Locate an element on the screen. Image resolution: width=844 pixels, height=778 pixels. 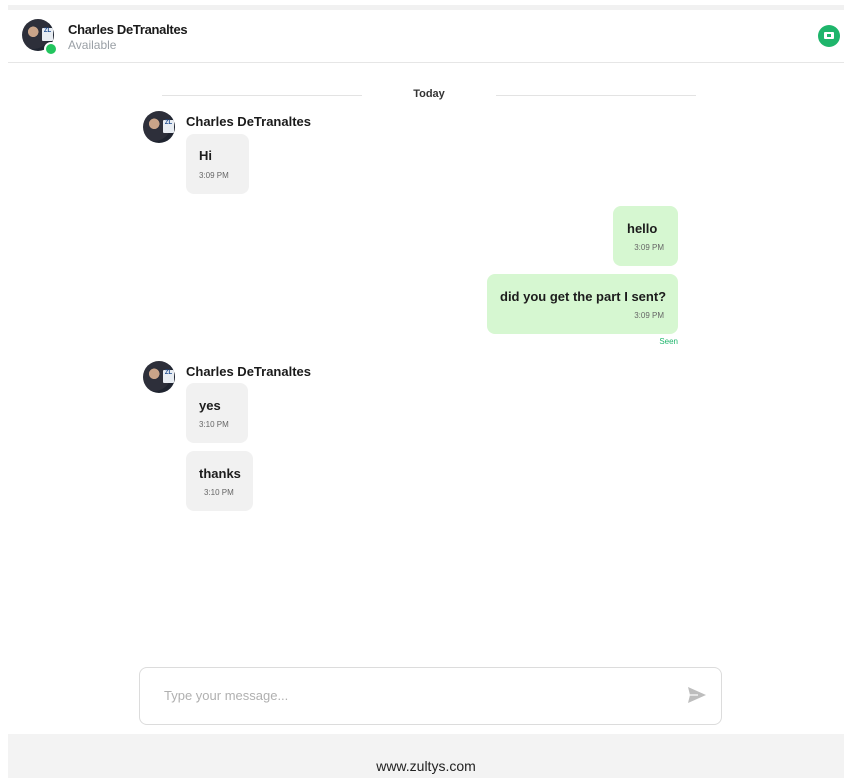
message-text: thanks is located at coordinates (220, 473).